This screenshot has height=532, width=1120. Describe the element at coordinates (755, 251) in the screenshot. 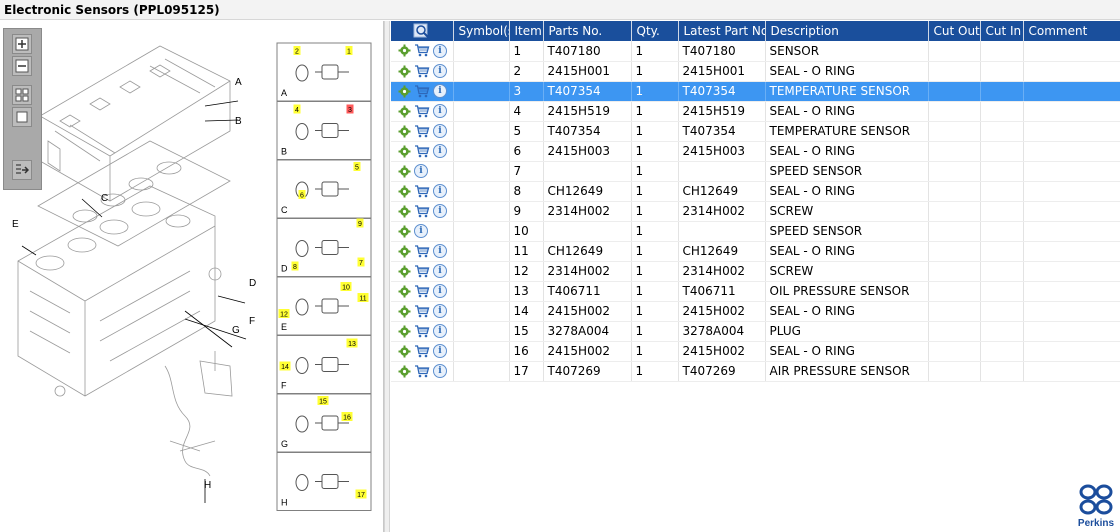

I see `table-row: i 11 CH12649 1 CH12649 SEAL - O RING` at that location.